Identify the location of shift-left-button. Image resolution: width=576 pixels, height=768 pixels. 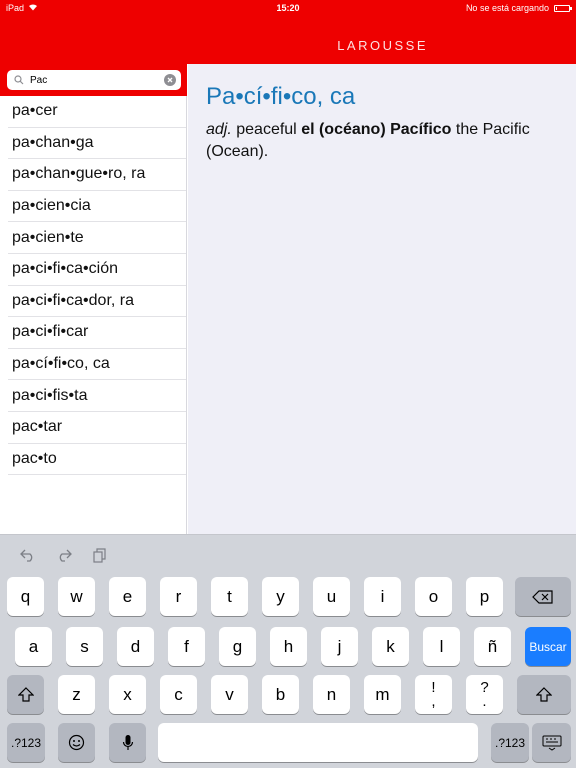
(25, 694).